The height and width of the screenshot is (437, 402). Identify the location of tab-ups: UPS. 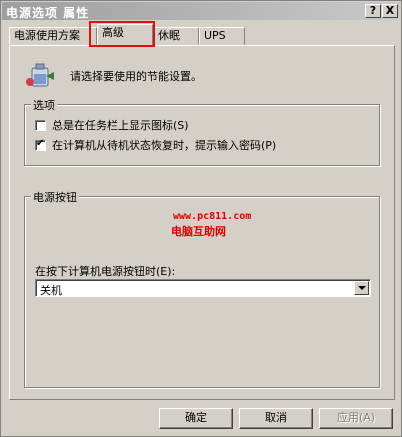
(222, 36).